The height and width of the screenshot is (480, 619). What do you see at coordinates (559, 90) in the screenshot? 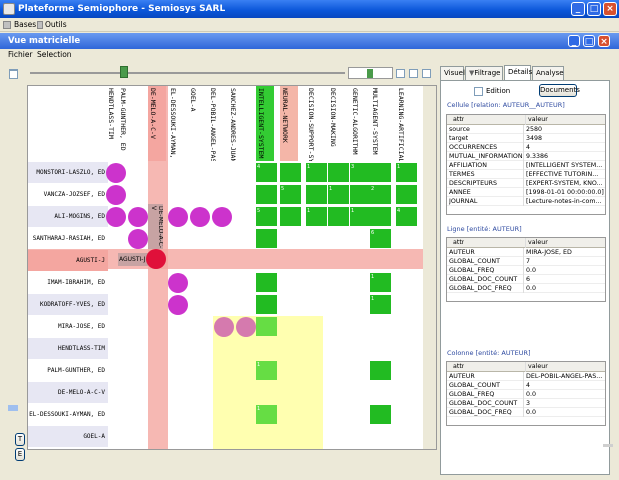
I see `documents-button: Documents` at bounding box center [559, 90].